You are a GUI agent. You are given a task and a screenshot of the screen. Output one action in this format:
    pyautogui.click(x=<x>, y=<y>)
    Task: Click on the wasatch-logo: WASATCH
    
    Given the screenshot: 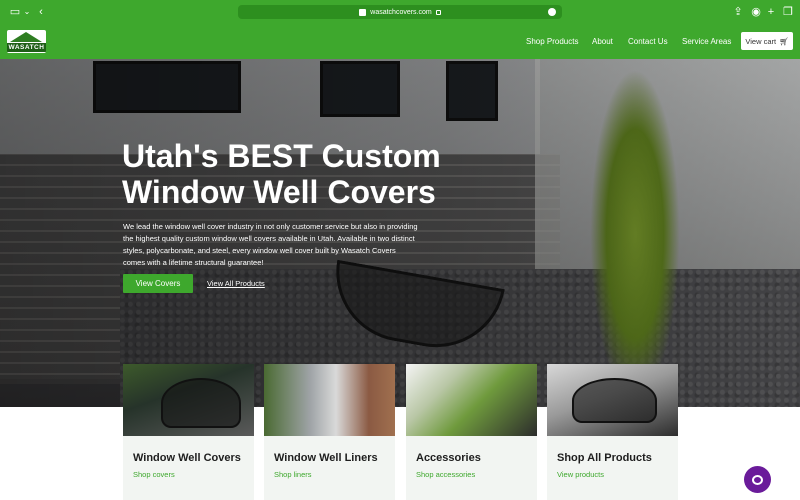 What is the action you would take?
    pyautogui.click(x=26, y=41)
    